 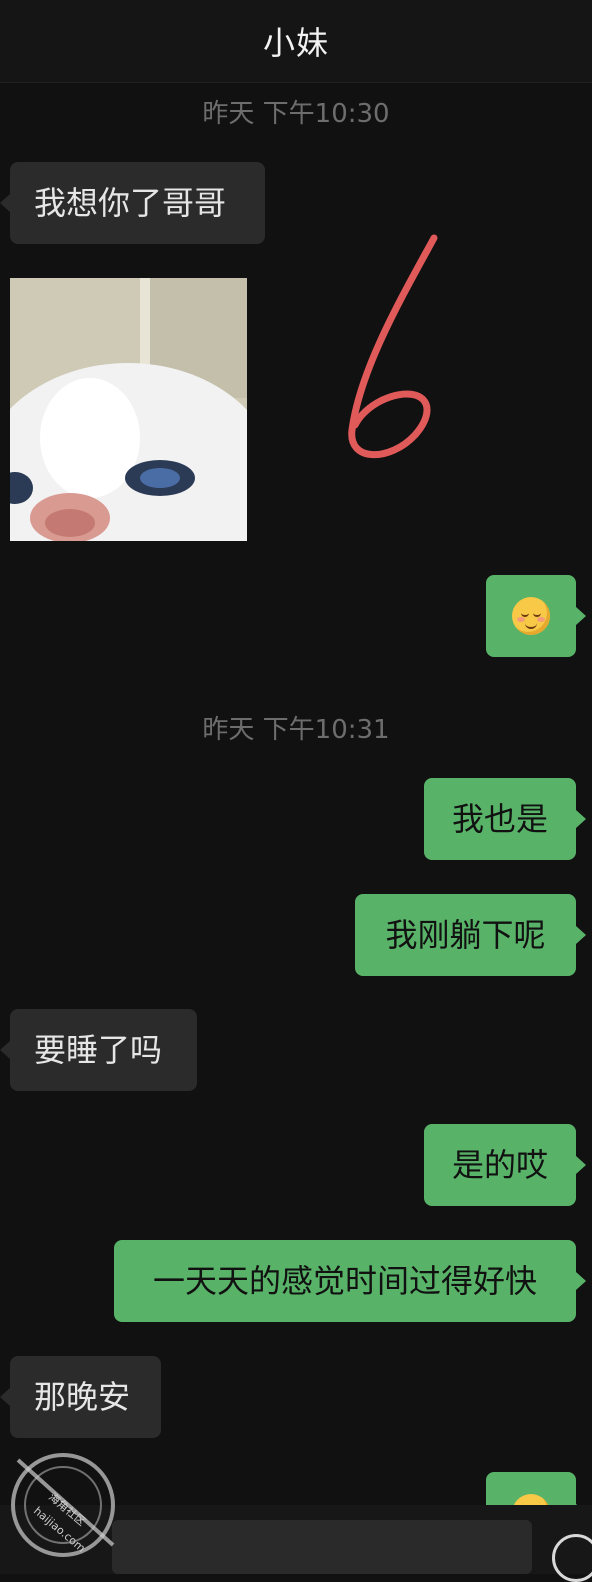 I want to click on chat-header: 小妹, so click(x=296, y=41).